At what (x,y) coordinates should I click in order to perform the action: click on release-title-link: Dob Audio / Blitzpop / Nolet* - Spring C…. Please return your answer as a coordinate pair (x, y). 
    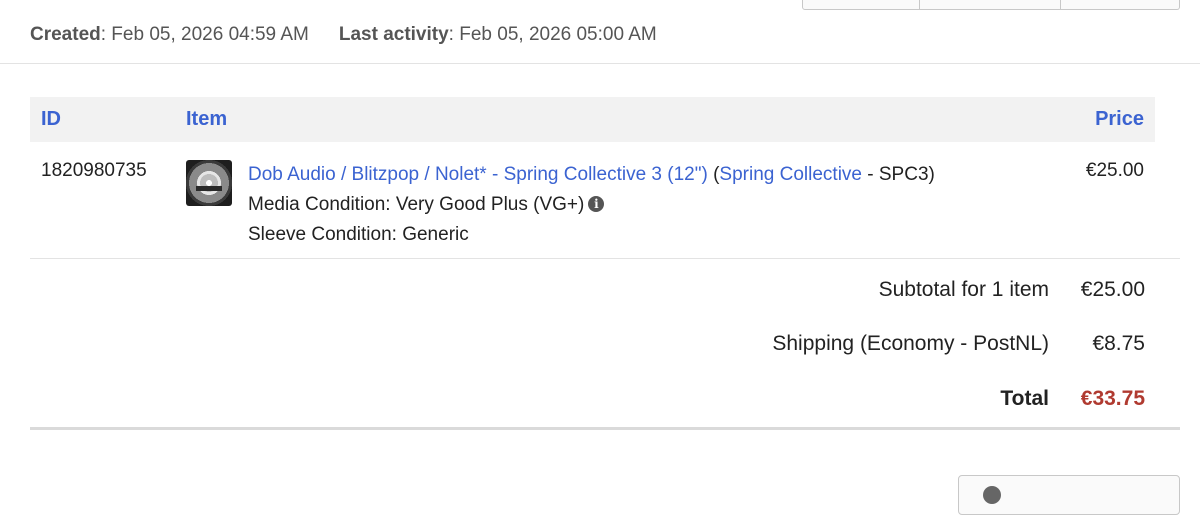
    Looking at the image, I should click on (478, 174).